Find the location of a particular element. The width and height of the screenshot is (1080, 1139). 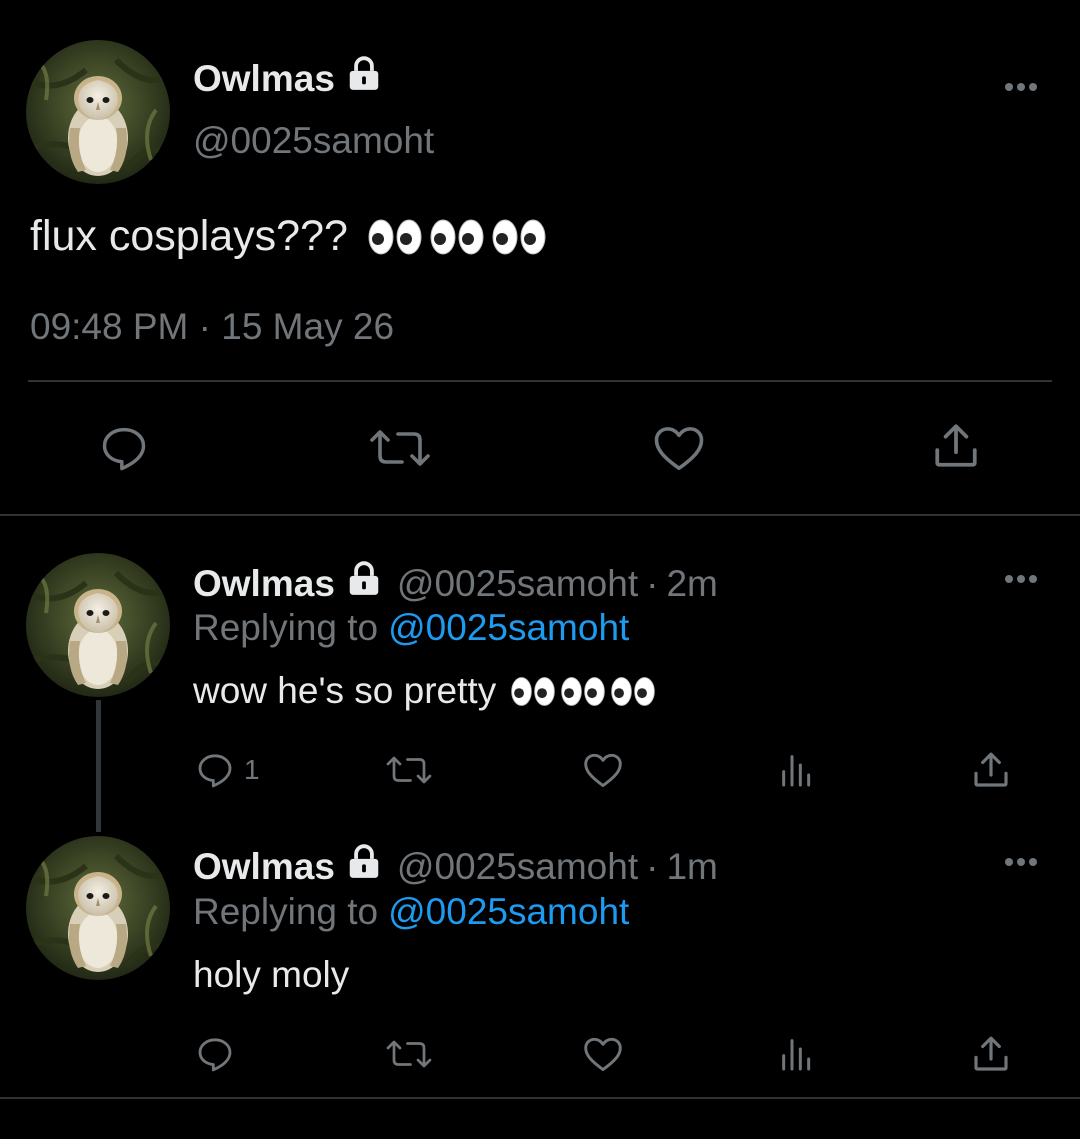

section-divider is located at coordinates (540, 515).